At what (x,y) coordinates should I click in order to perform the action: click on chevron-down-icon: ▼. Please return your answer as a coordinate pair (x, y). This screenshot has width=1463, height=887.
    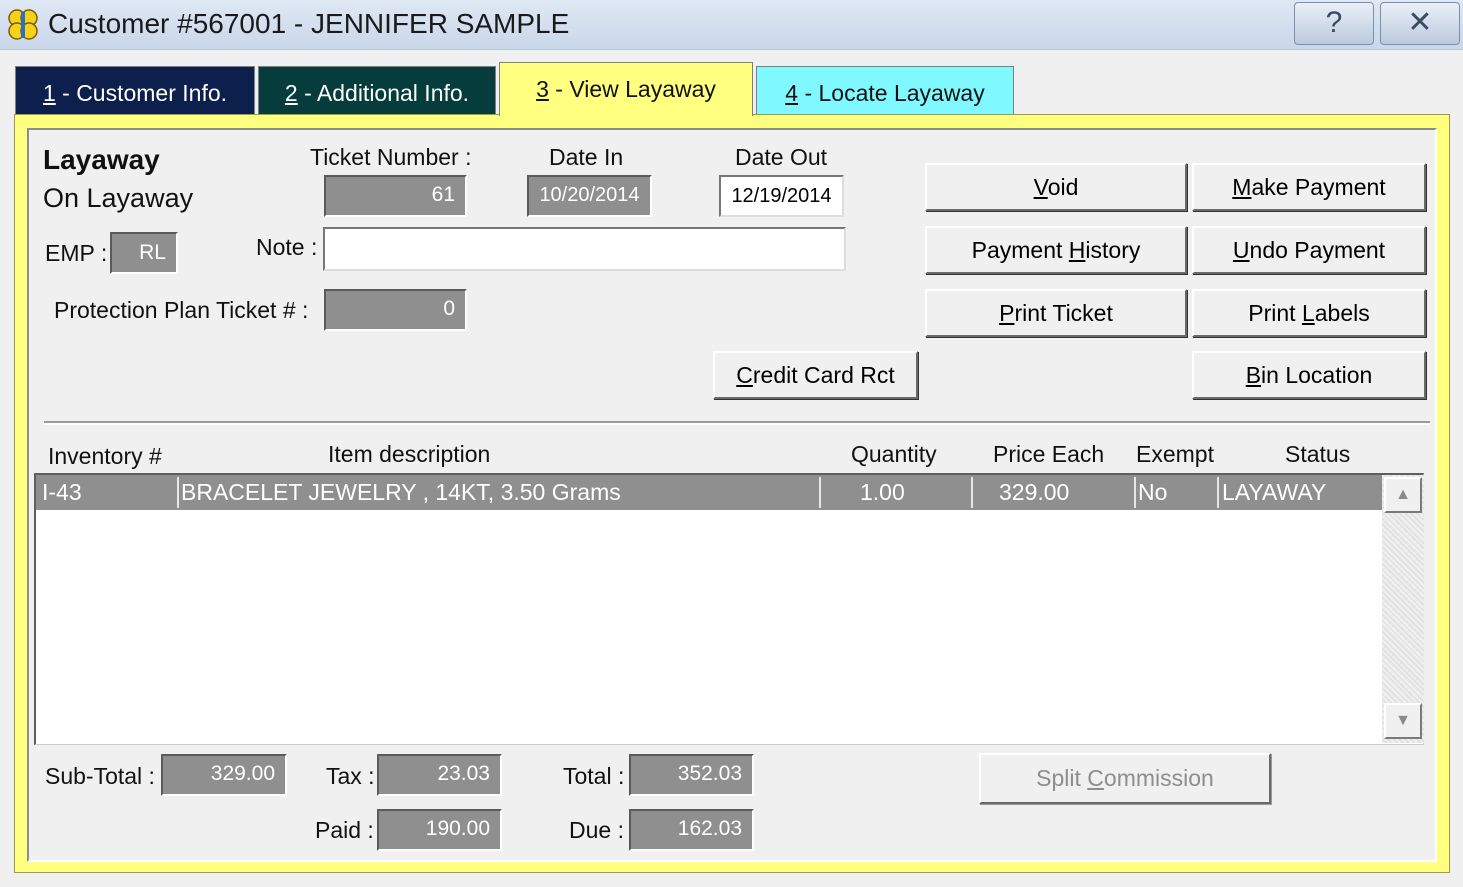
    Looking at the image, I should click on (1403, 720).